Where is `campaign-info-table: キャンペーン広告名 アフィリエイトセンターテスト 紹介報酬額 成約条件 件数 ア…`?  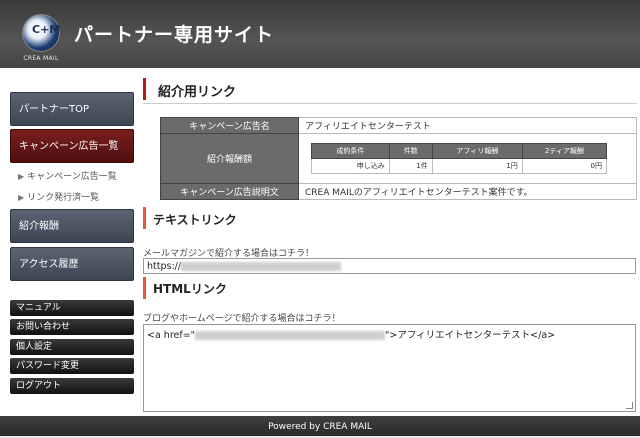 campaign-info-table: キャンペーン広告名 アフィリエイトセンターテスト 紹介報酬額 成約条件 件数 ア… is located at coordinates (398, 158).